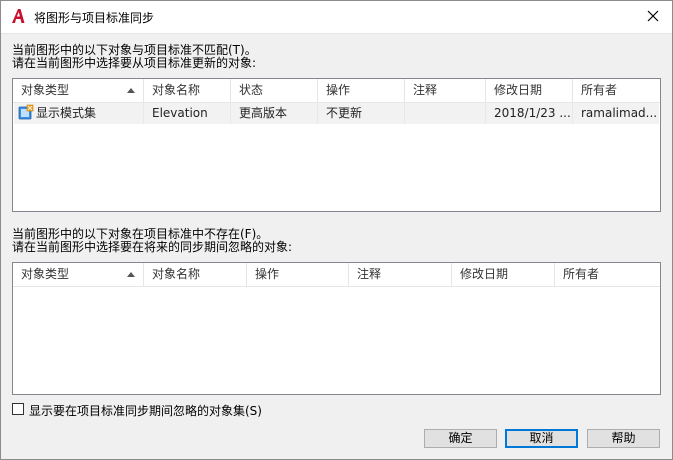 This screenshot has height=460, width=673. I want to click on section1-description-line1: 当前图形中的以下对象与项目标准不匹配(T)。, so click(134, 50).